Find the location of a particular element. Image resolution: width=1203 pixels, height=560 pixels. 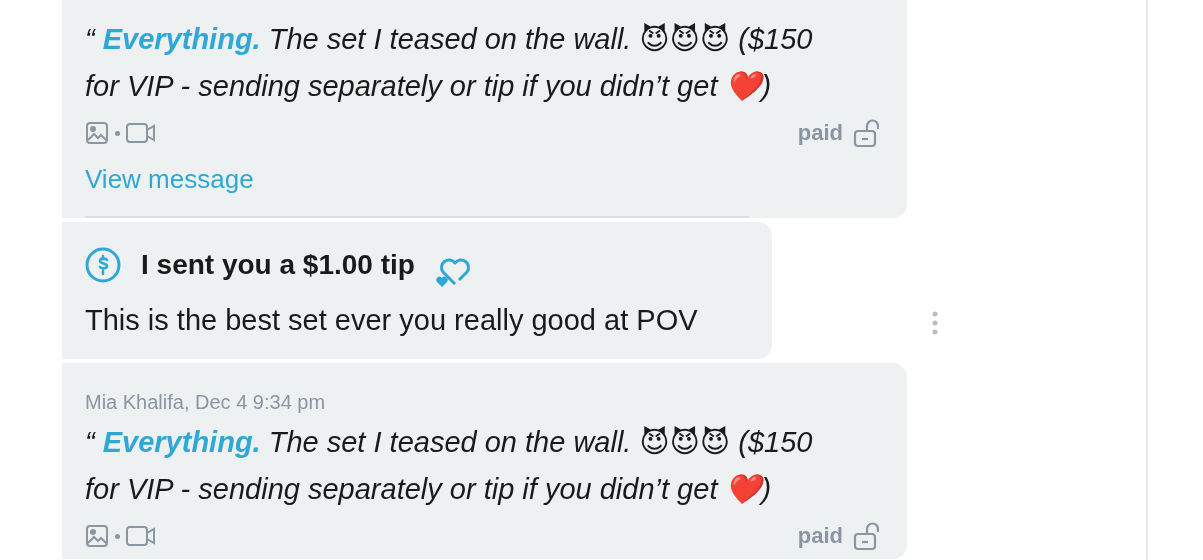

tip-title: I sent you a $1.00 tip is located at coordinates (278, 265).